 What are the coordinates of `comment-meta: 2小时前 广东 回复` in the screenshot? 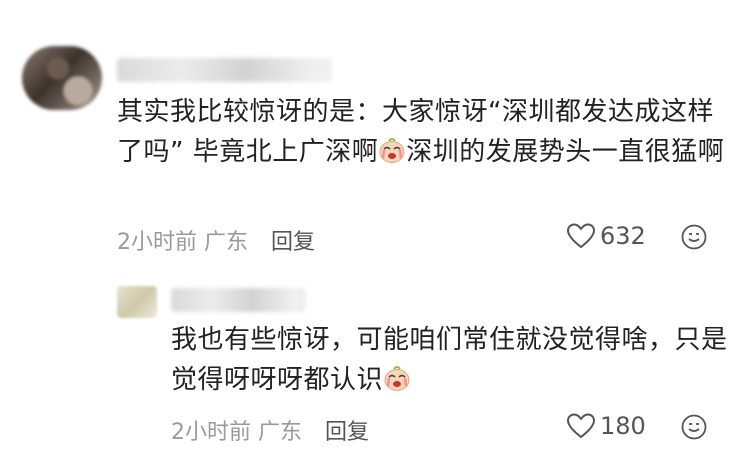 It's located at (216, 240).